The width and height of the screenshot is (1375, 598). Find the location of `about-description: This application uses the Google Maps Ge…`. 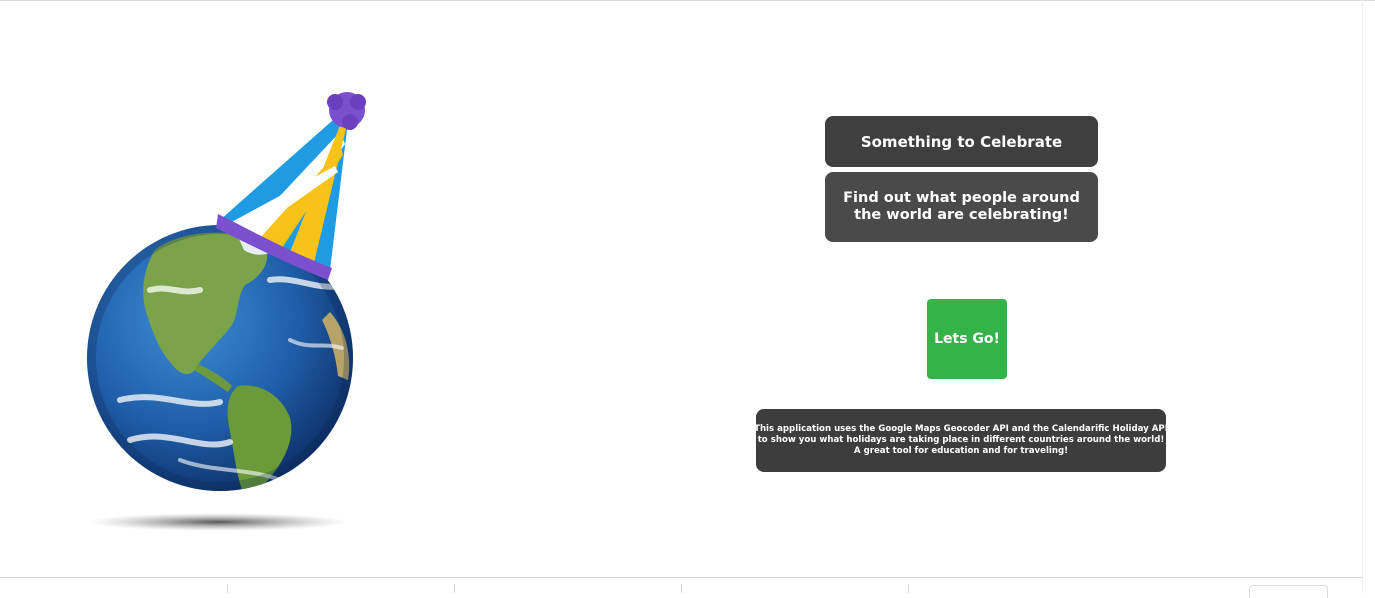

about-description: This application uses the Google Maps Ge… is located at coordinates (961, 440).